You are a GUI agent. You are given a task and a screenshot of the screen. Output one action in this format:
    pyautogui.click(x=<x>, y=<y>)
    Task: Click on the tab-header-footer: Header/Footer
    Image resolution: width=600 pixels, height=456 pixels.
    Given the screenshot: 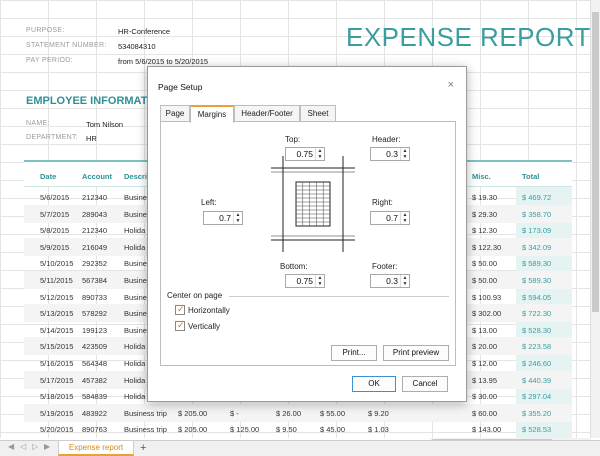 What is the action you would take?
    pyautogui.click(x=267, y=113)
    